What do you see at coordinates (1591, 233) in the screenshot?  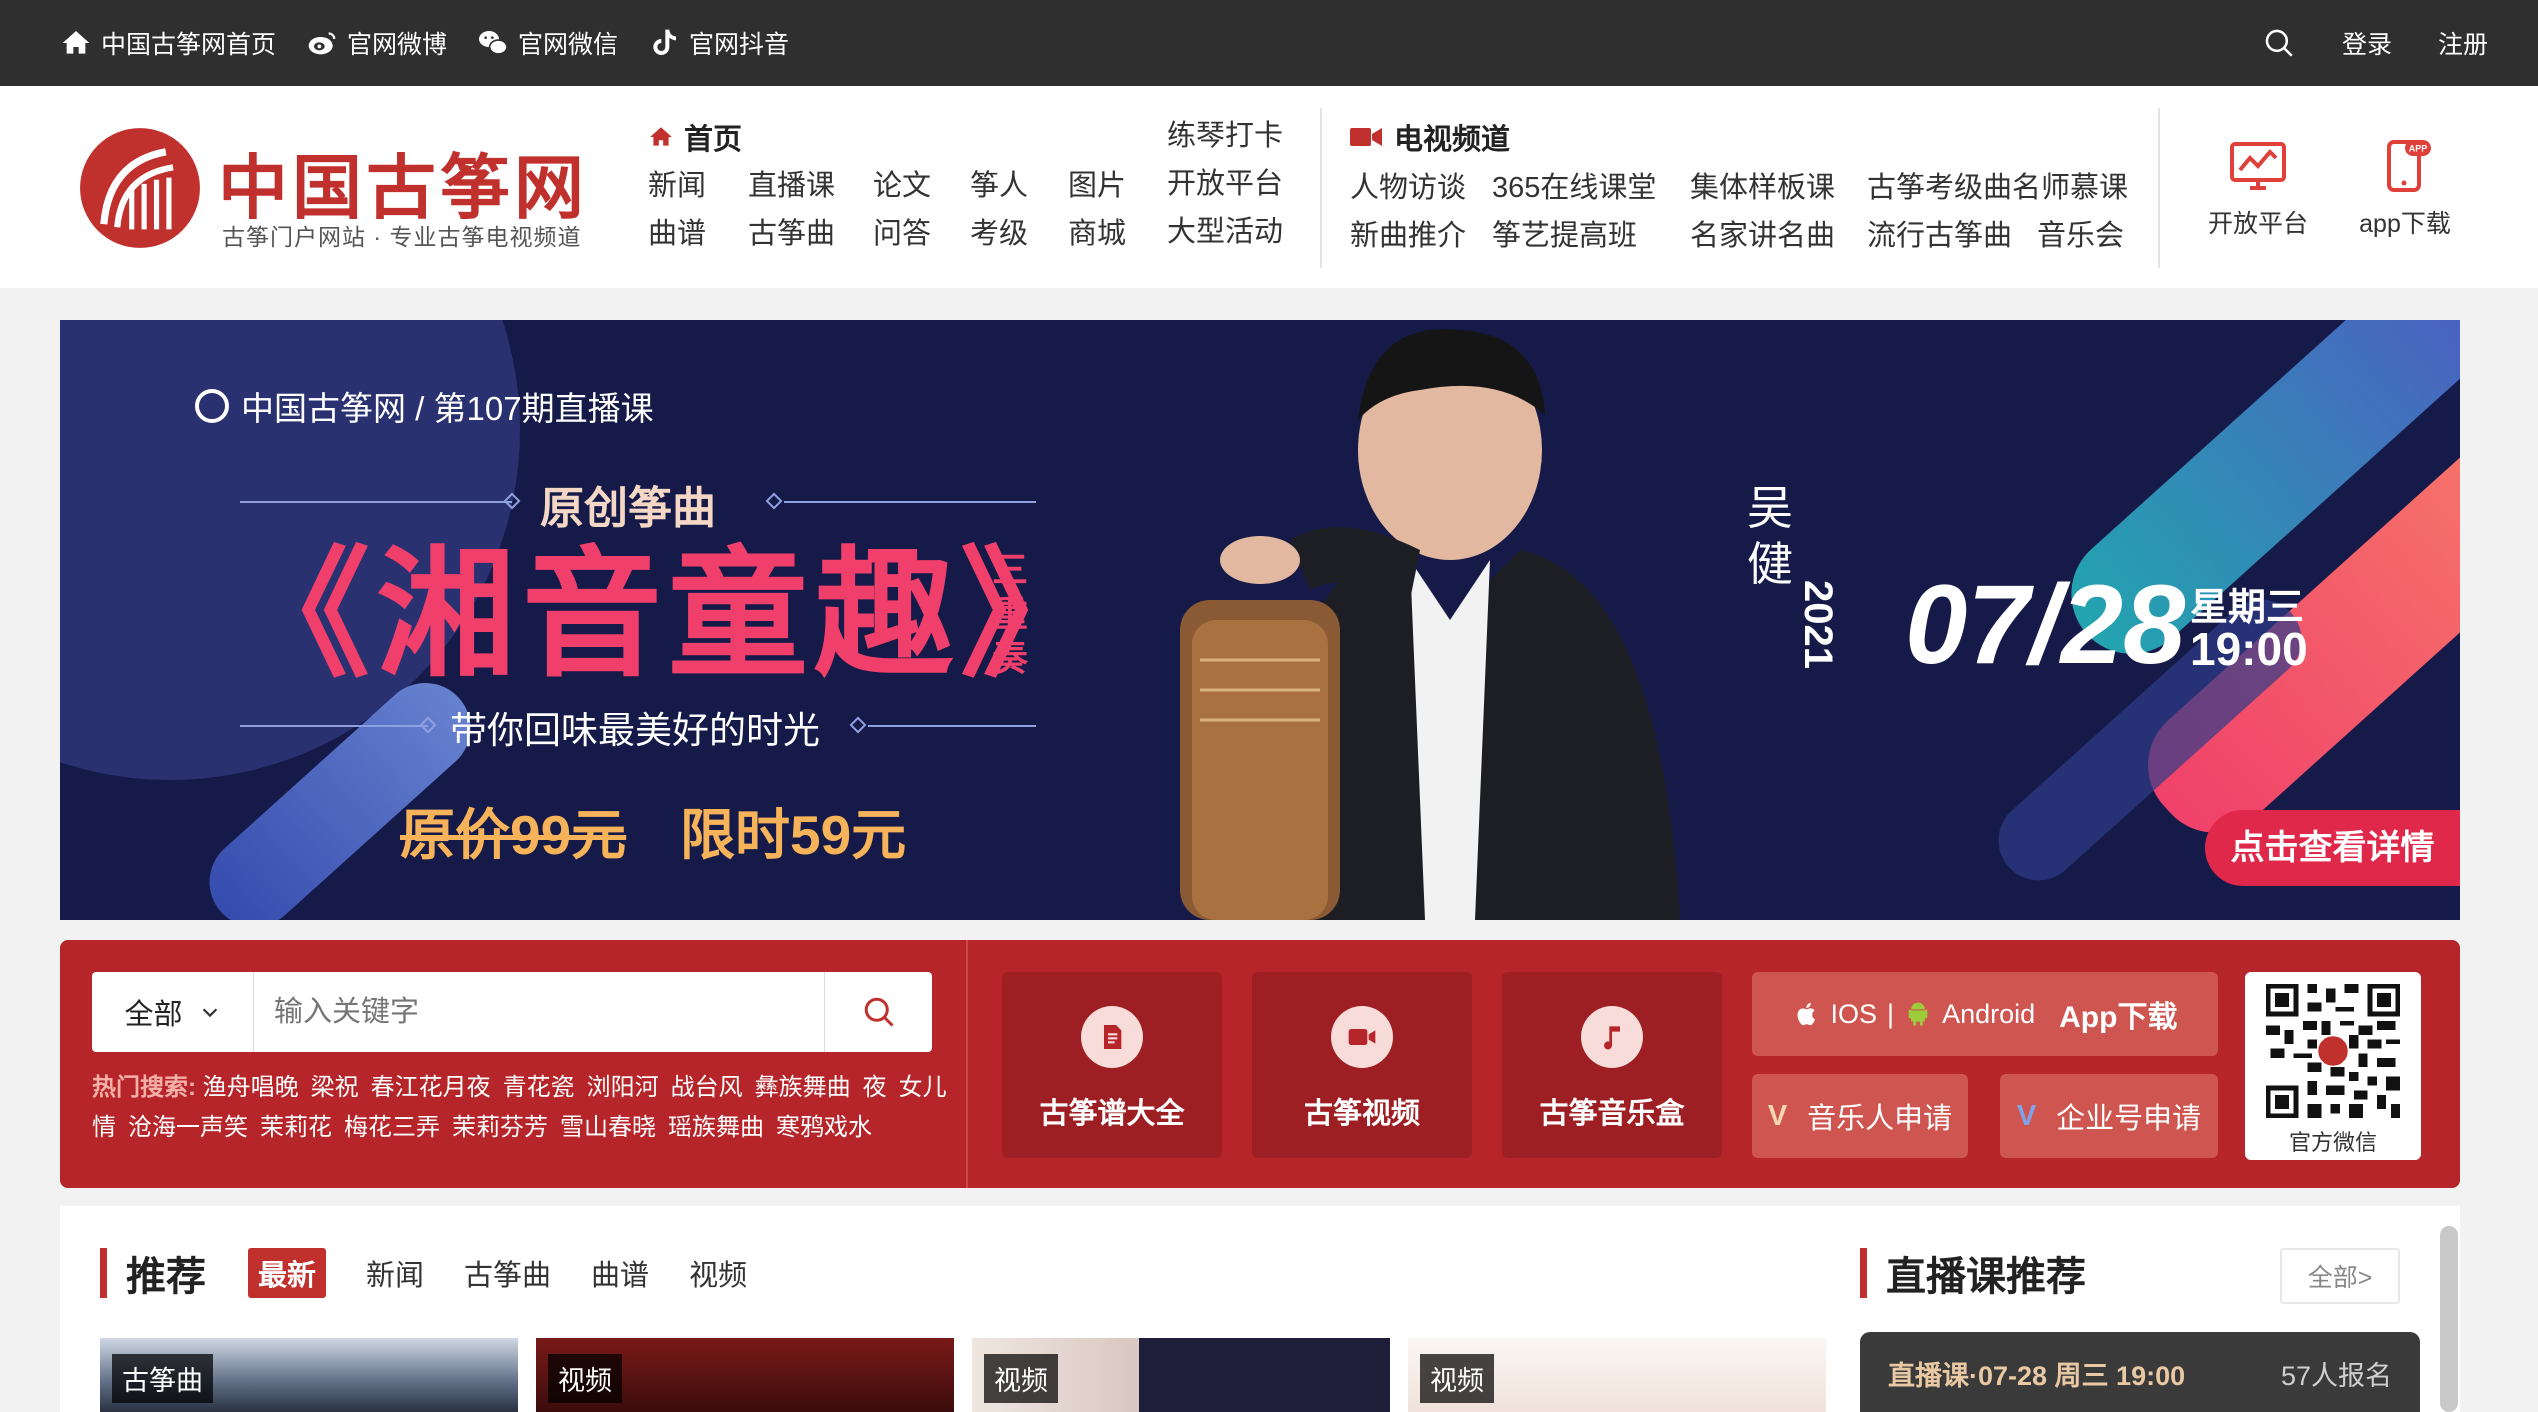 I see `tv-item-skill-class: 筝艺提高班` at bounding box center [1591, 233].